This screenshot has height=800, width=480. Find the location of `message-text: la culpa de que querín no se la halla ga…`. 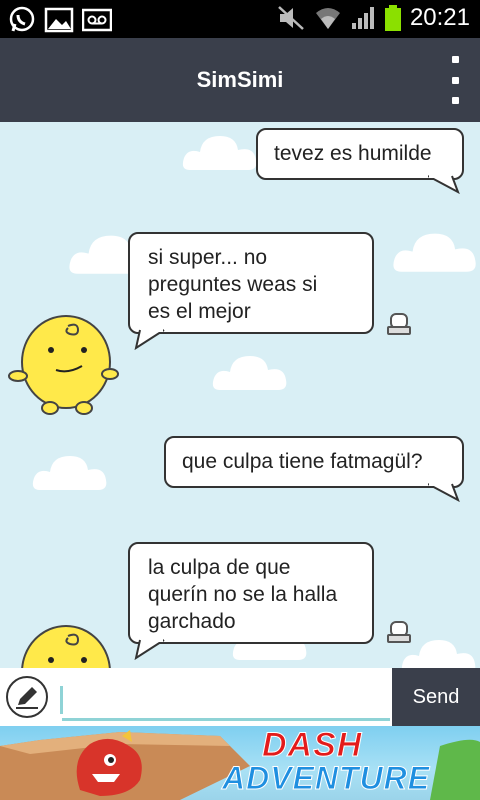

message-text: la culpa de que querín no se la halla ga… is located at coordinates (243, 594).